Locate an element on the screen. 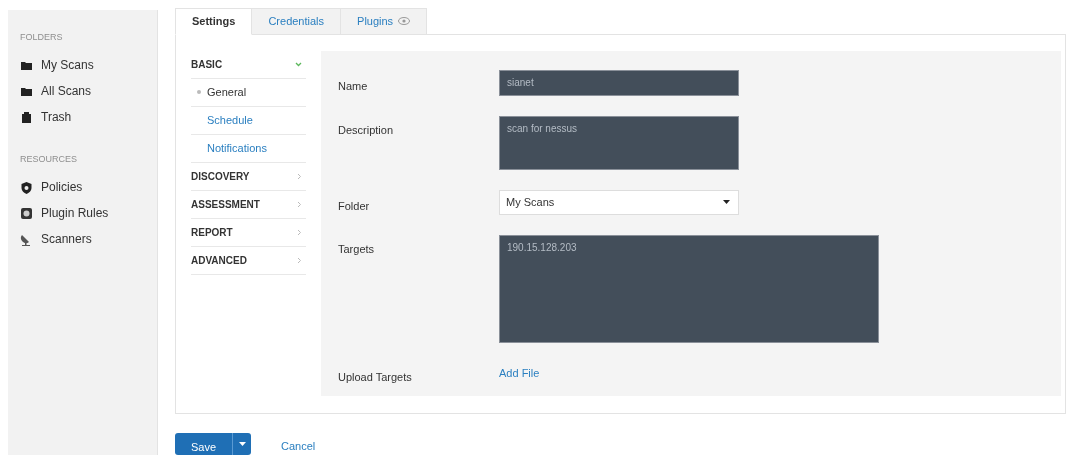 Image resolution: width=1066 pixels, height=465 pixels. sidebar-item: My Scans is located at coordinates (88, 65).